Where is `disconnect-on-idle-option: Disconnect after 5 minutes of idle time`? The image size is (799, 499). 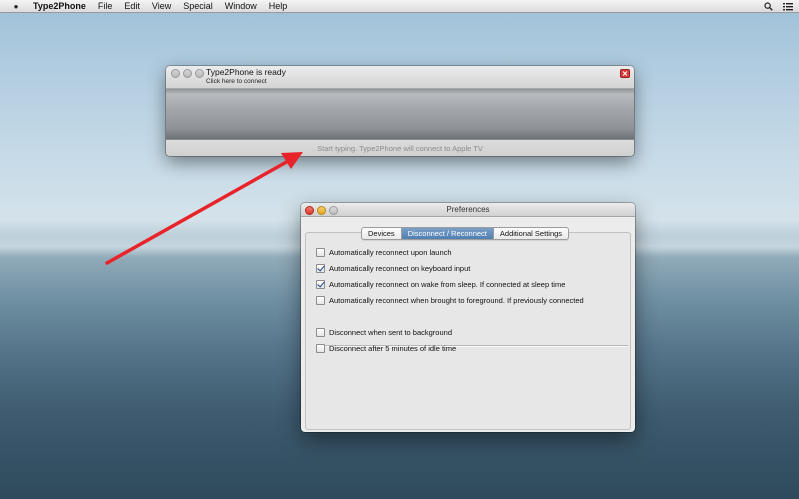 disconnect-on-idle-option: Disconnect after 5 minutes of idle time is located at coordinates (386, 348).